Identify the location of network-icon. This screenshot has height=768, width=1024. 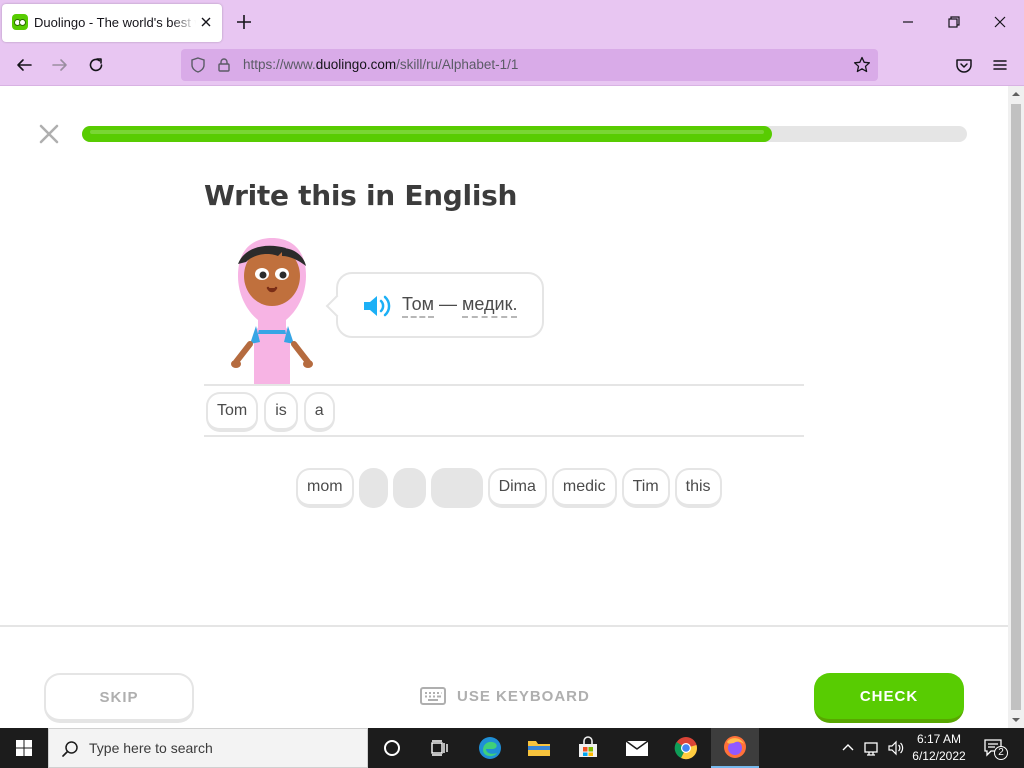
(872, 748).